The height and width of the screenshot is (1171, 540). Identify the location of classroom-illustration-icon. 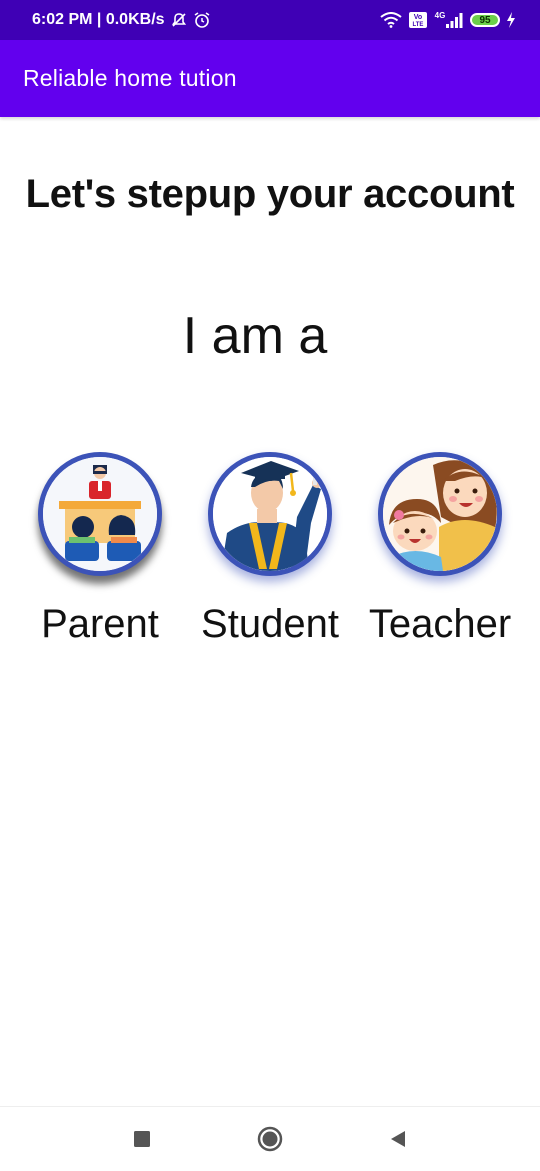
(100, 514).